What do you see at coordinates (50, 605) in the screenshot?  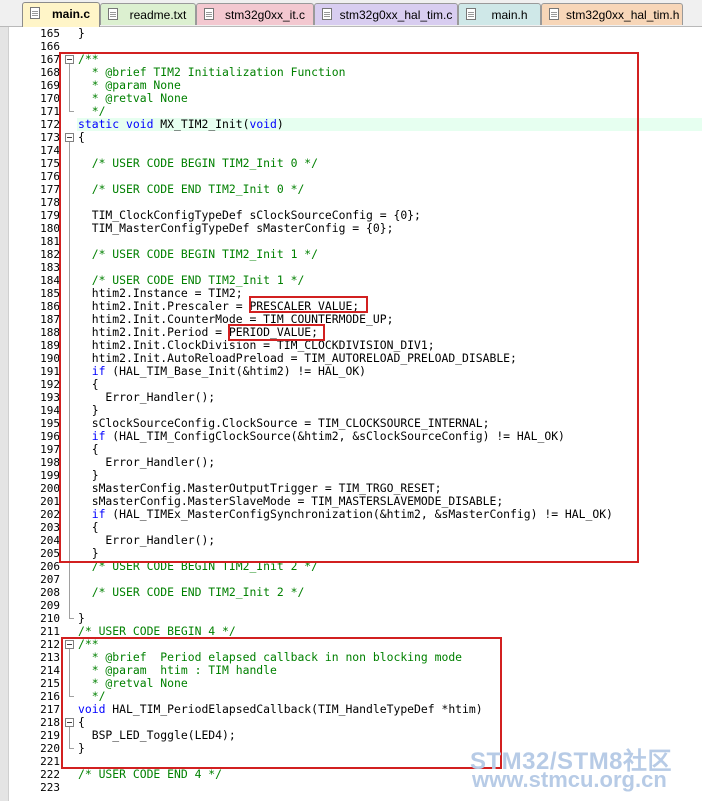 I see `line-number: 209` at bounding box center [50, 605].